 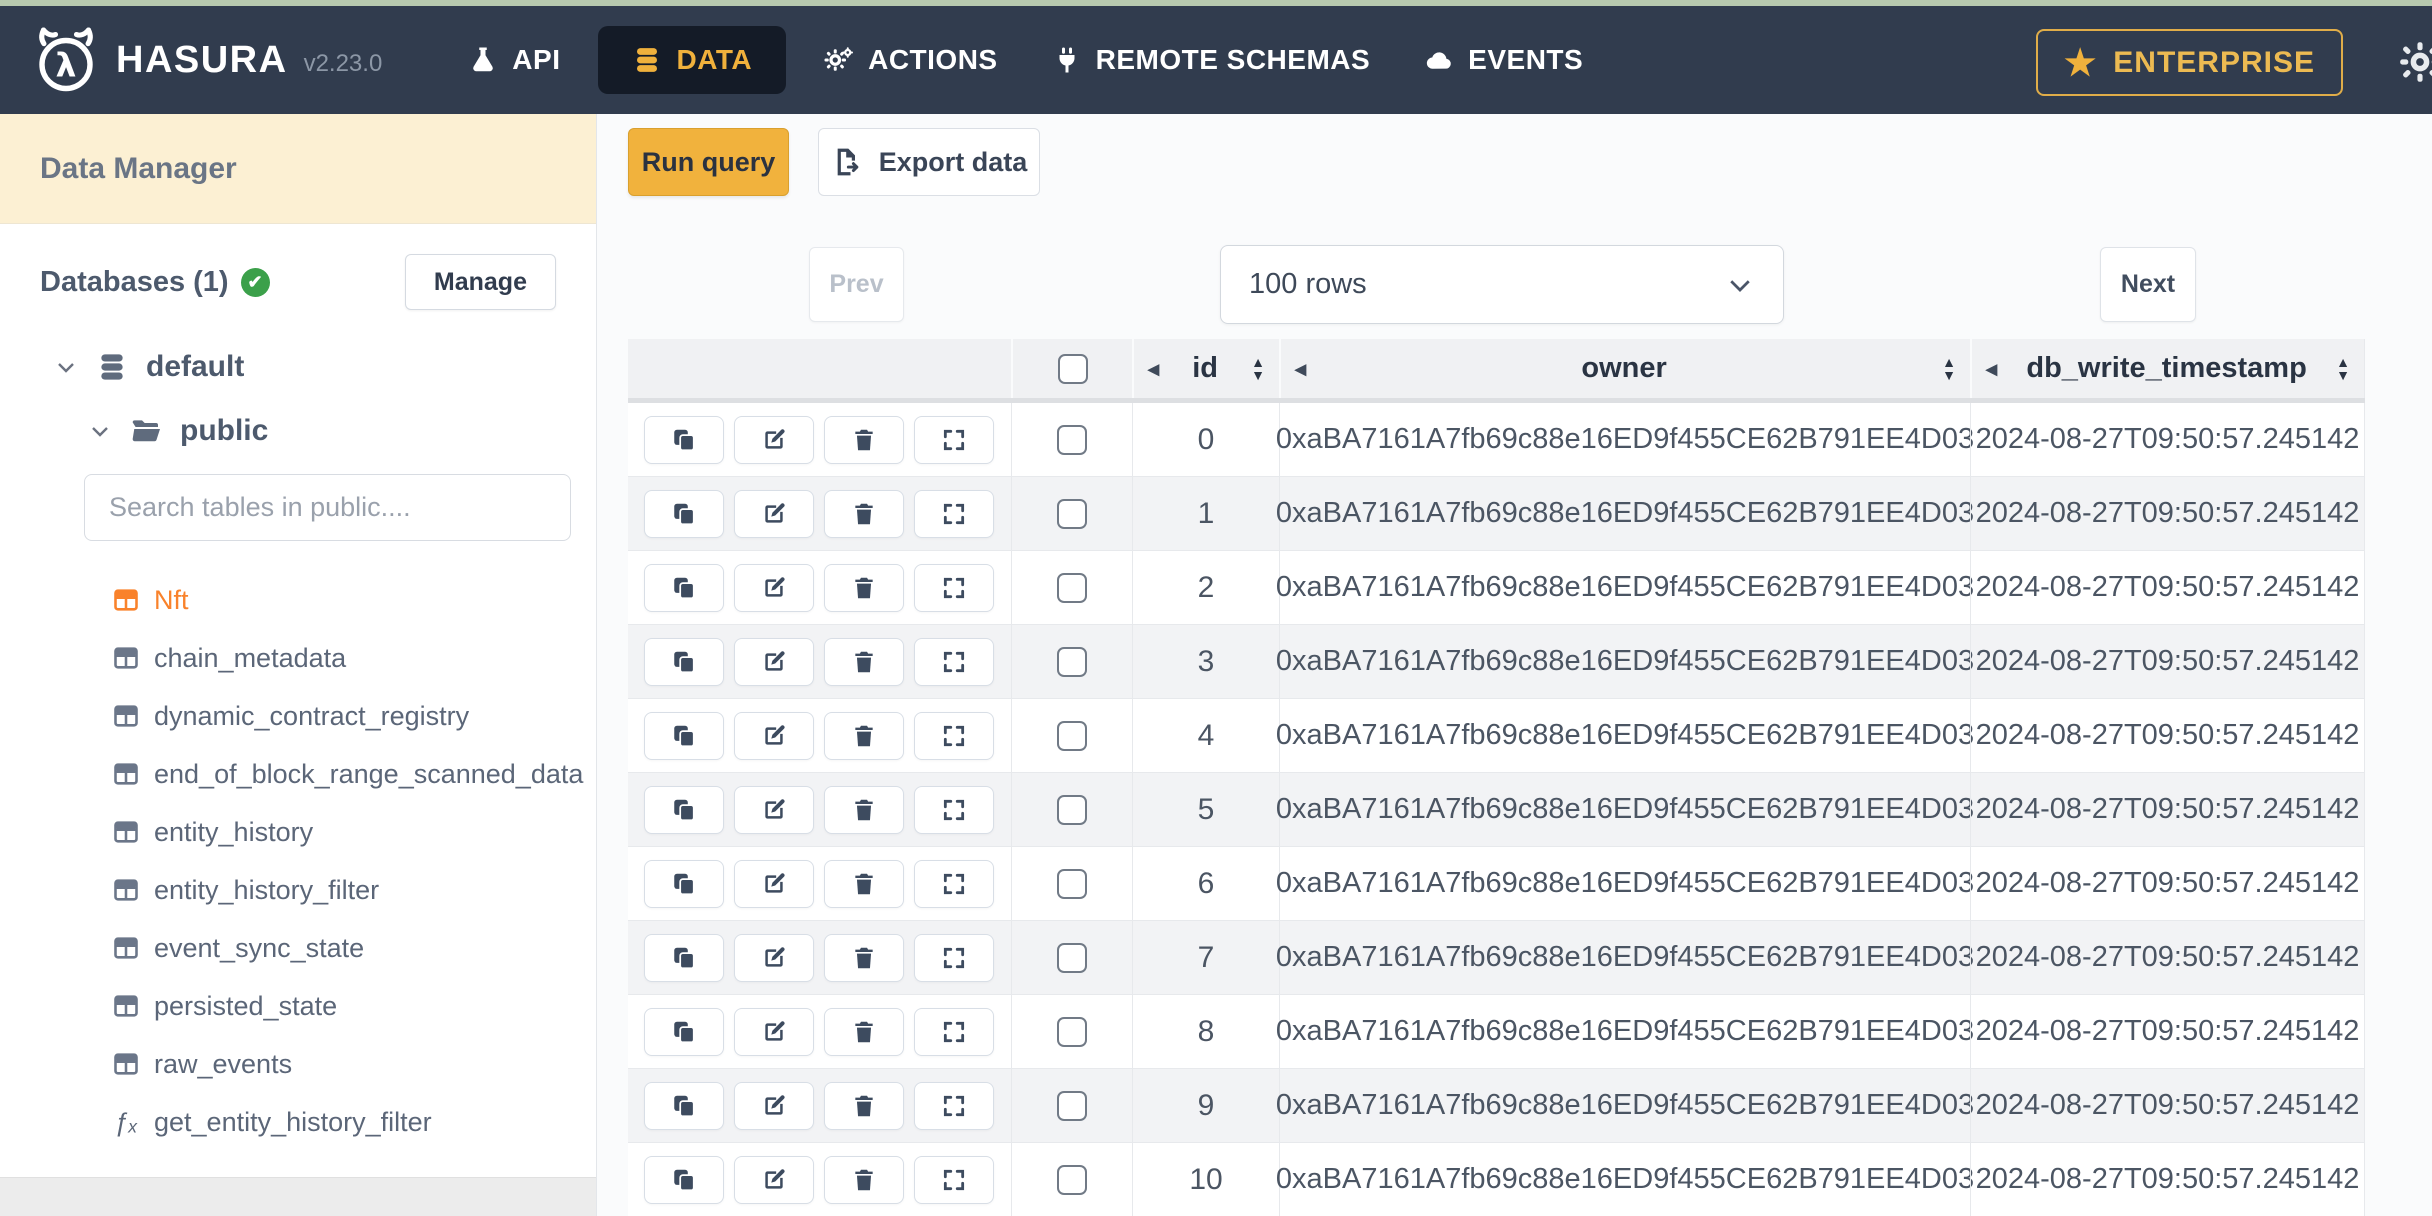 I want to click on rows-per-page-select: 100 rows, so click(x=1502, y=284).